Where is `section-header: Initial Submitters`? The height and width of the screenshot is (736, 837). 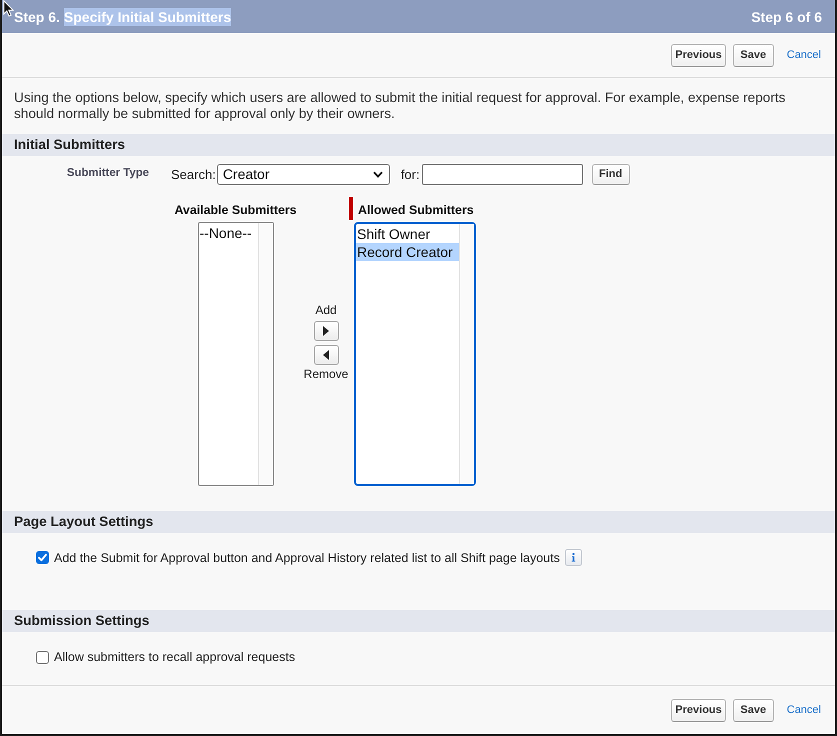
section-header: Initial Submitters is located at coordinates (418, 145).